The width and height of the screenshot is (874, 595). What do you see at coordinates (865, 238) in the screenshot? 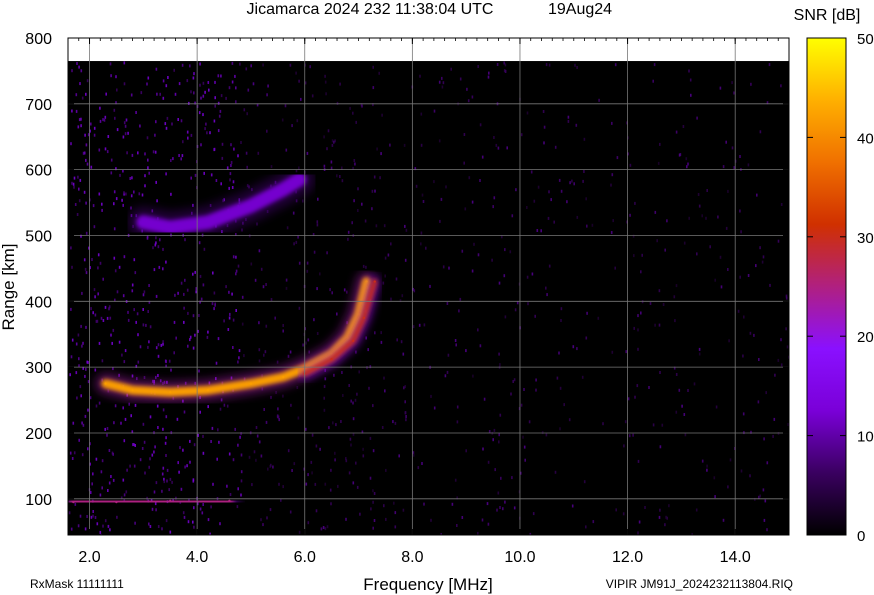
I see `colorbar-tick-label: 30` at bounding box center [865, 238].